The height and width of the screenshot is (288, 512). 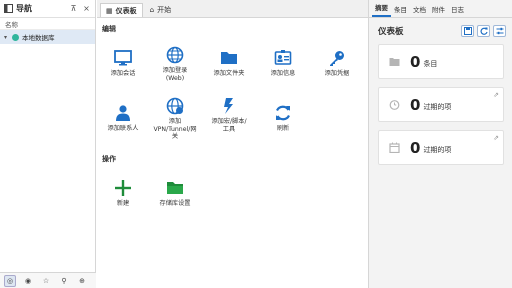 I want to click on tab-entries: 条目, so click(x=400, y=10).